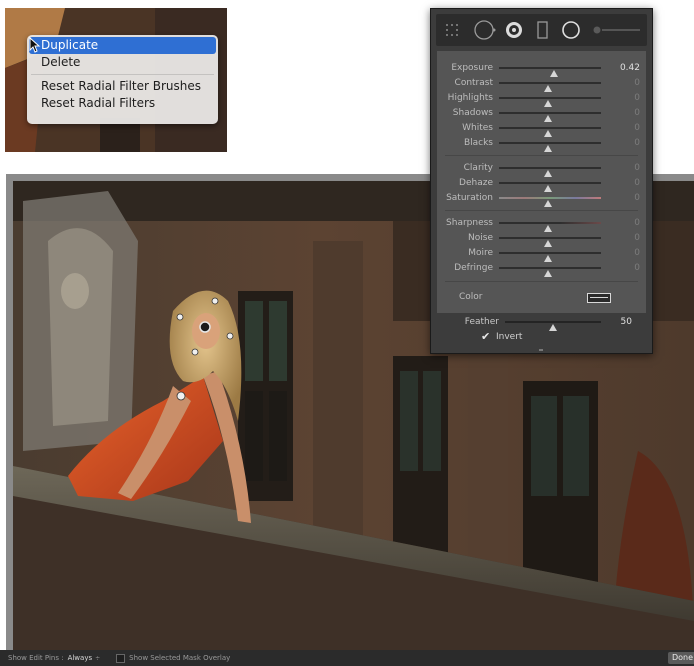 Image resolution: width=694 pixels, height=666 pixels. I want to click on menu-item-reset-filters: Reset Radial Filters, so click(122, 103).